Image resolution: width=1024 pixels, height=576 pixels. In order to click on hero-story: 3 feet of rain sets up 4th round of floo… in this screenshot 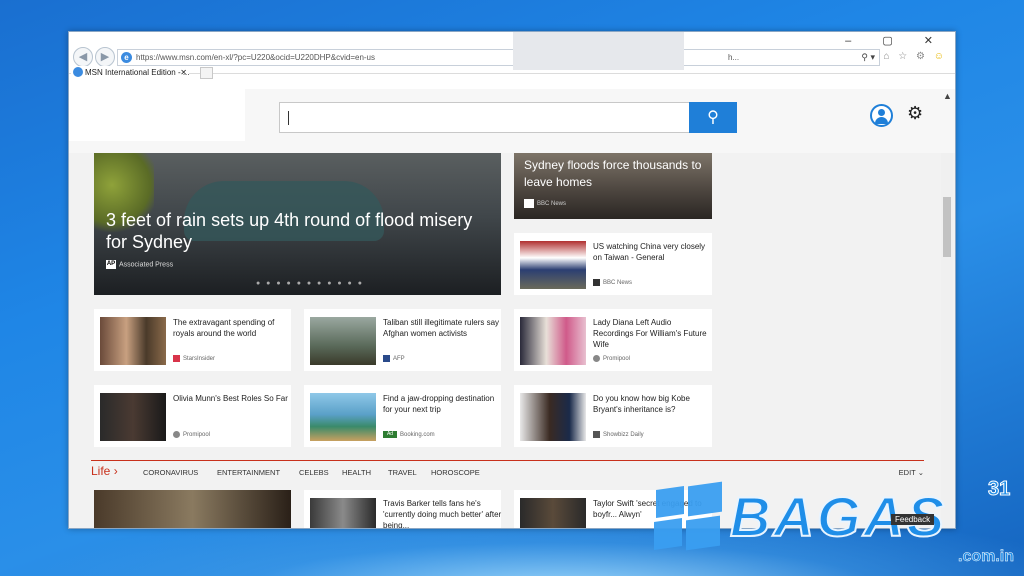, I will do `click(297, 224)`.